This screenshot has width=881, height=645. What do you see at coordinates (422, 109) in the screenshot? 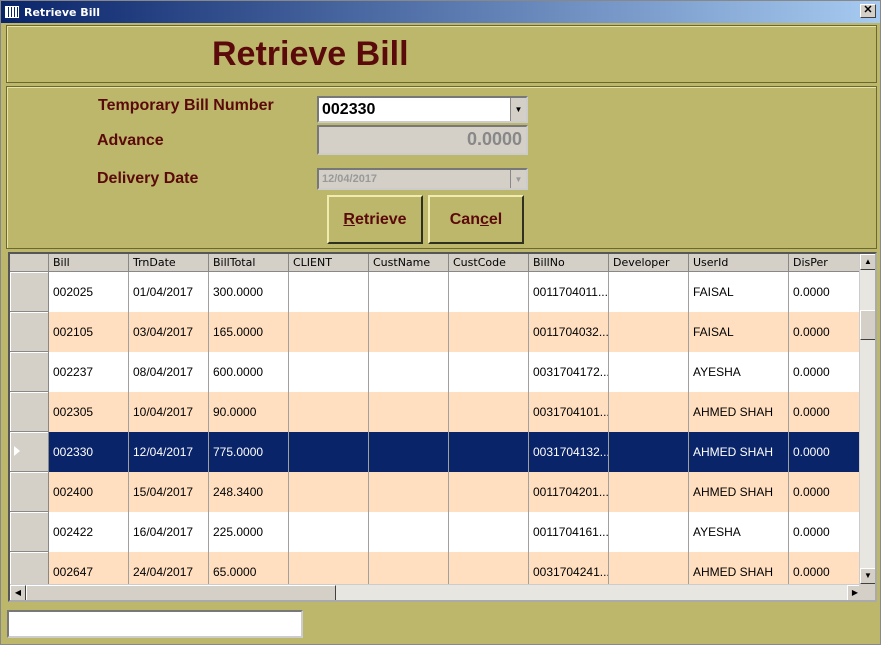
I see `bill-number-combo: 002330 ▼` at bounding box center [422, 109].